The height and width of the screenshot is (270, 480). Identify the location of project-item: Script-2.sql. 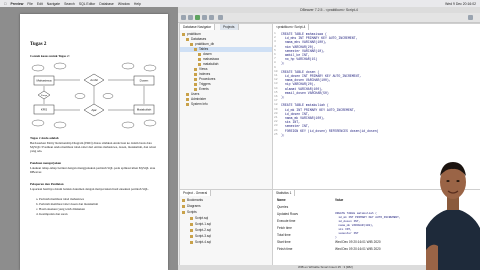
(200, 230).